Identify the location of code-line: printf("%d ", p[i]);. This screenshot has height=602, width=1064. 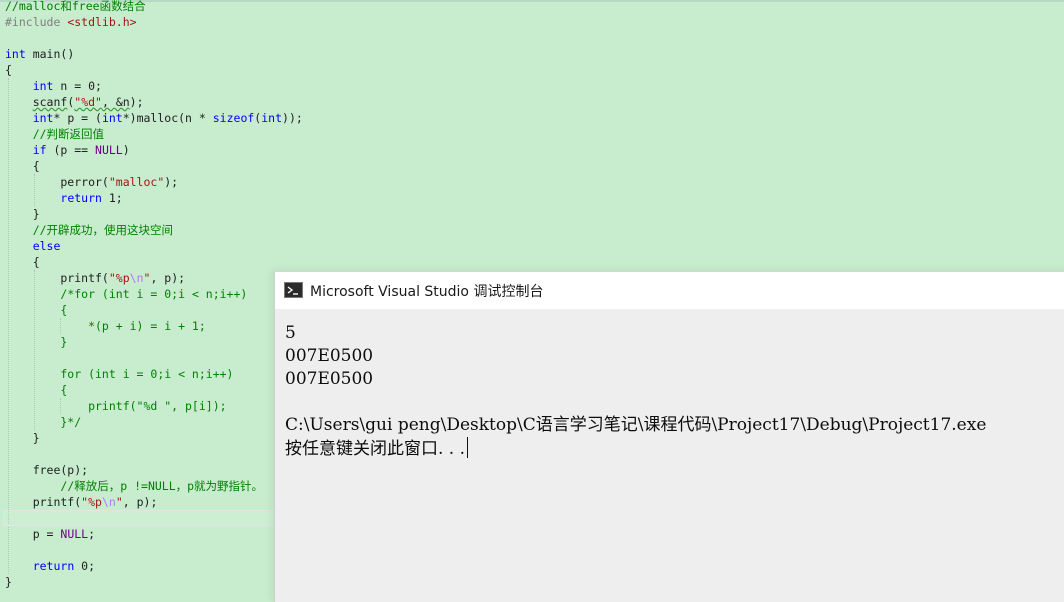
(116, 406).